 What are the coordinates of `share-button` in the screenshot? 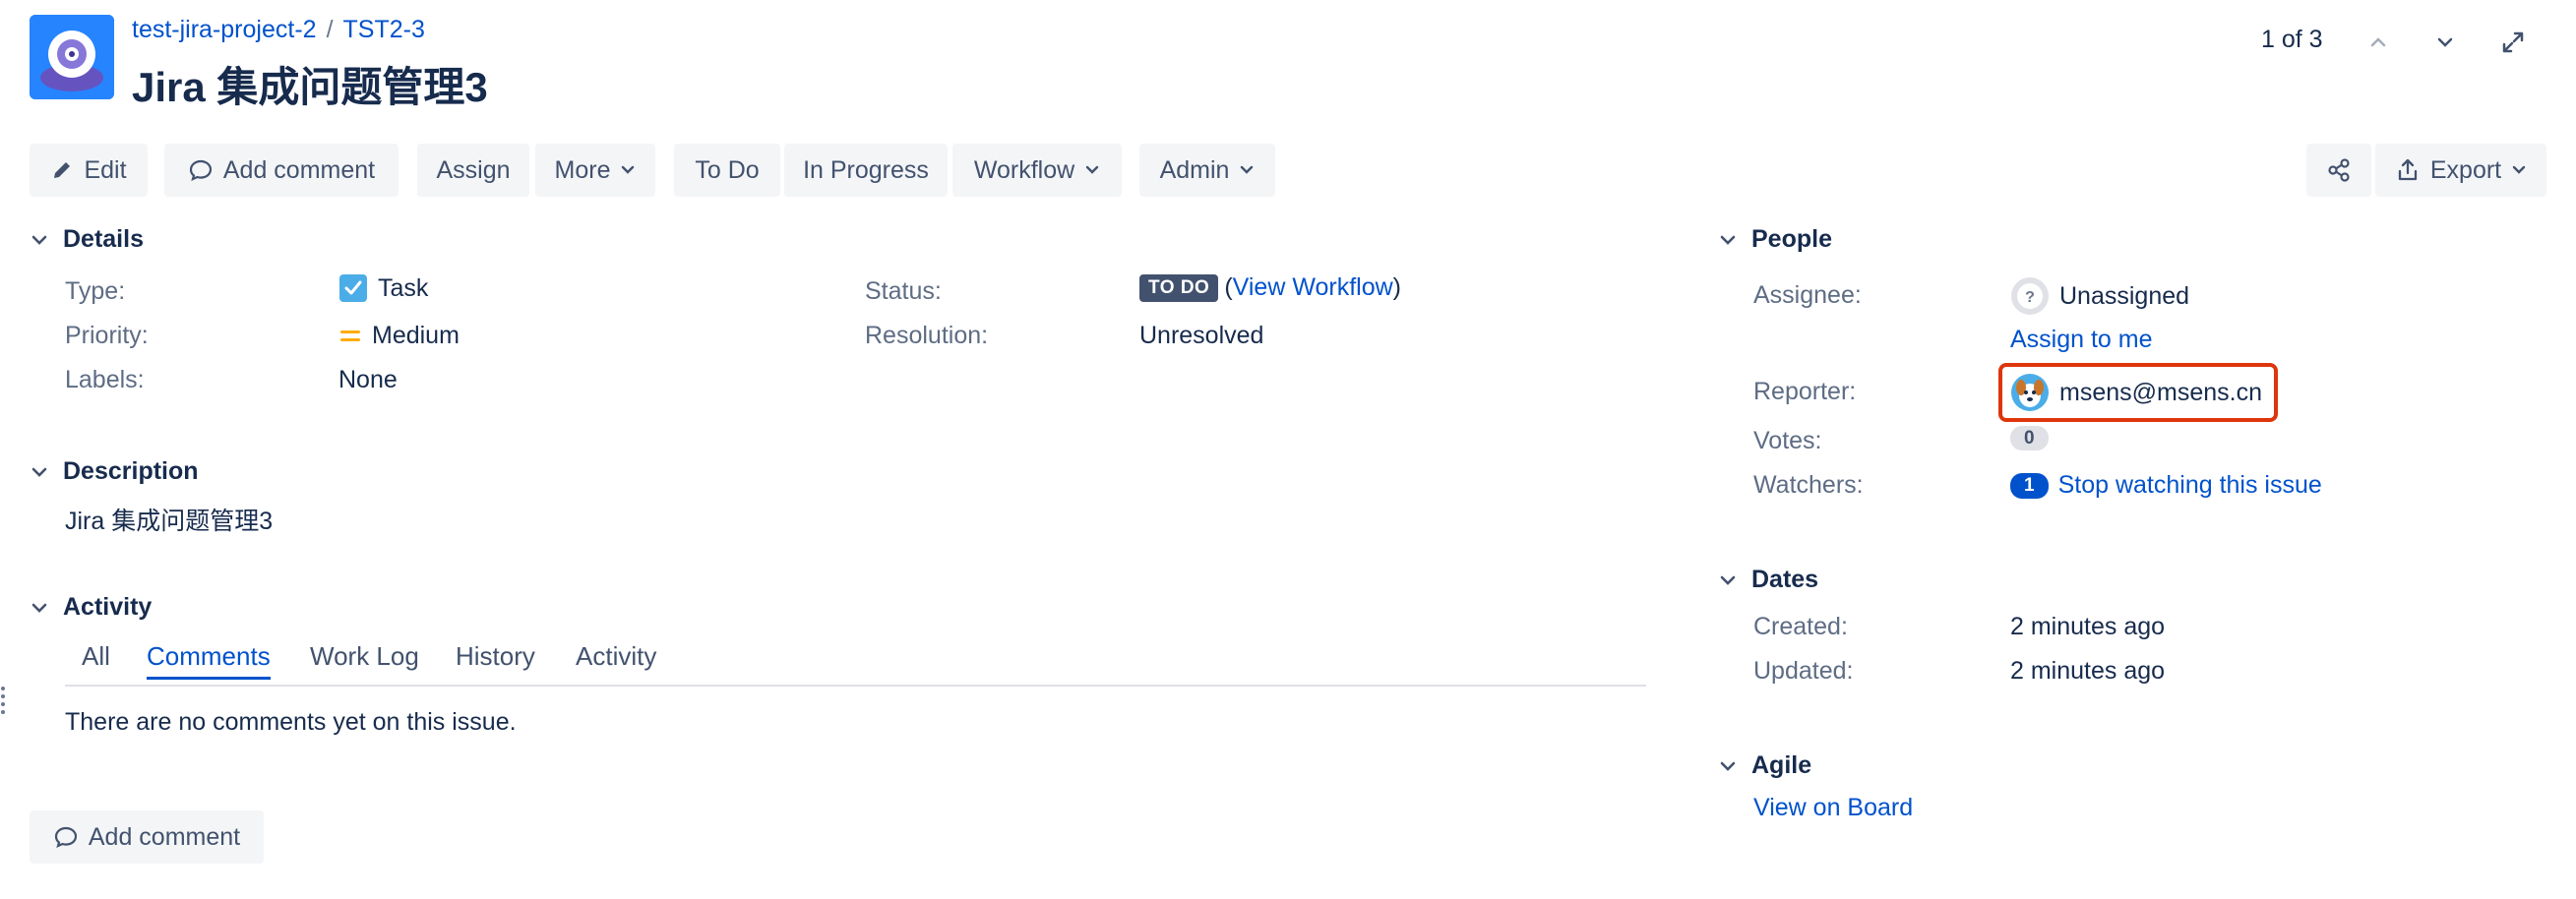 It's located at (2338, 170).